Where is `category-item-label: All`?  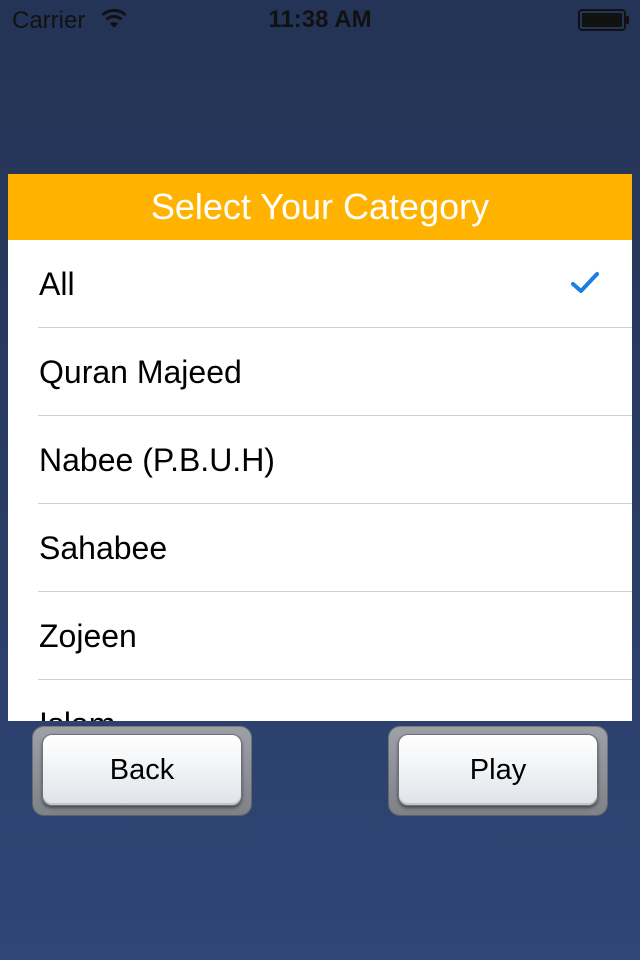
category-item-label: All is located at coordinates (57, 284).